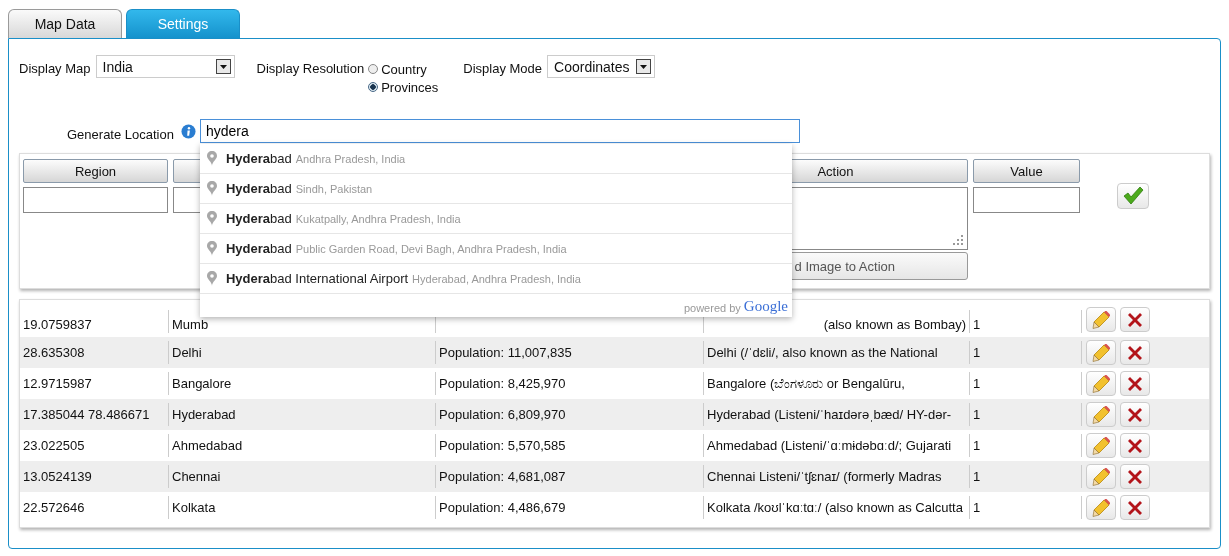 Image resolution: width=1229 pixels, height=556 pixels. What do you see at coordinates (502, 445) in the screenshot?
I see `table-cell: Population: 5,570,585` at bounding box center [502, 445].